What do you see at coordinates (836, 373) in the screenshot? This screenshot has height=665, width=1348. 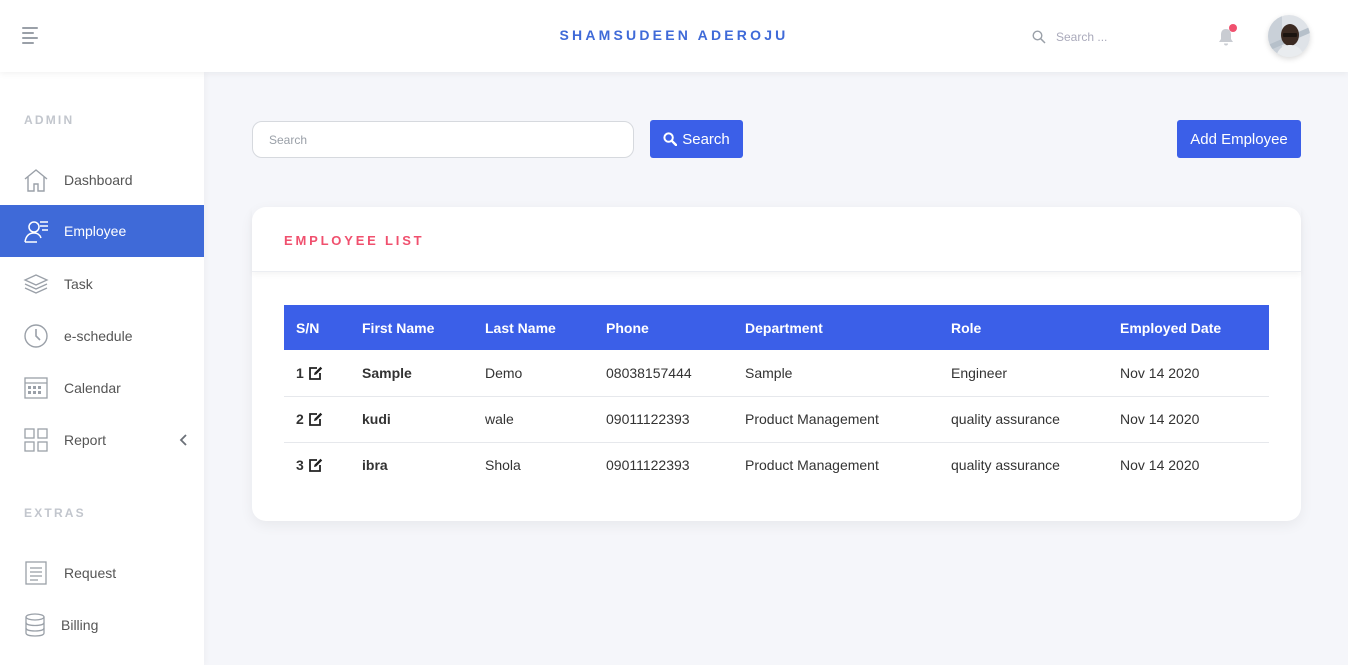 I see `department-cell: Sample` at bounding box center [836, 373].